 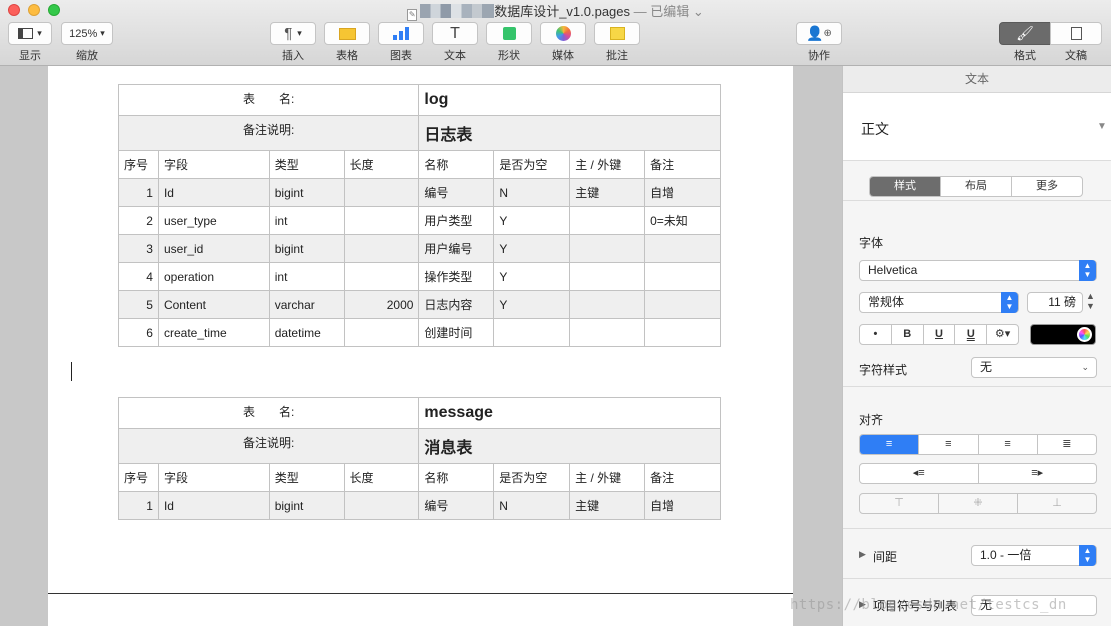 What do you see at coordinates (569, 133) in the screenshot?
I see `table-note-value: 日志表` at bounding box center [569, 133].